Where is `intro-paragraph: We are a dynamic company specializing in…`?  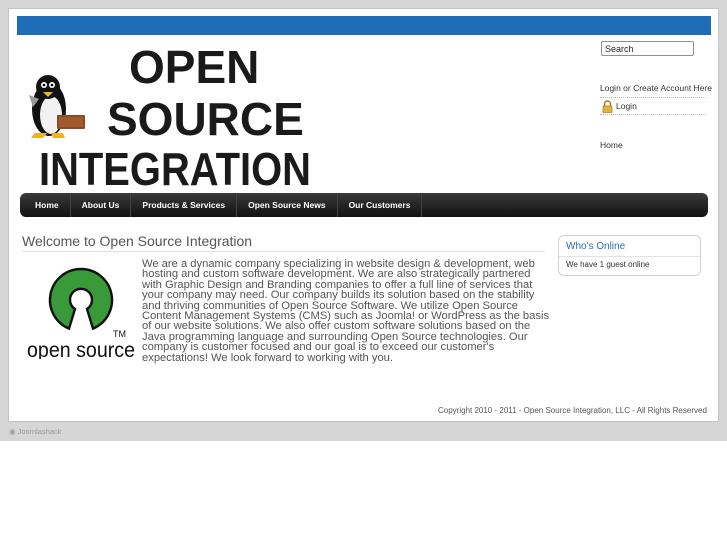 intro-paragraph: We are a dynamic company specializing in… is located at coordinates (346, 311).